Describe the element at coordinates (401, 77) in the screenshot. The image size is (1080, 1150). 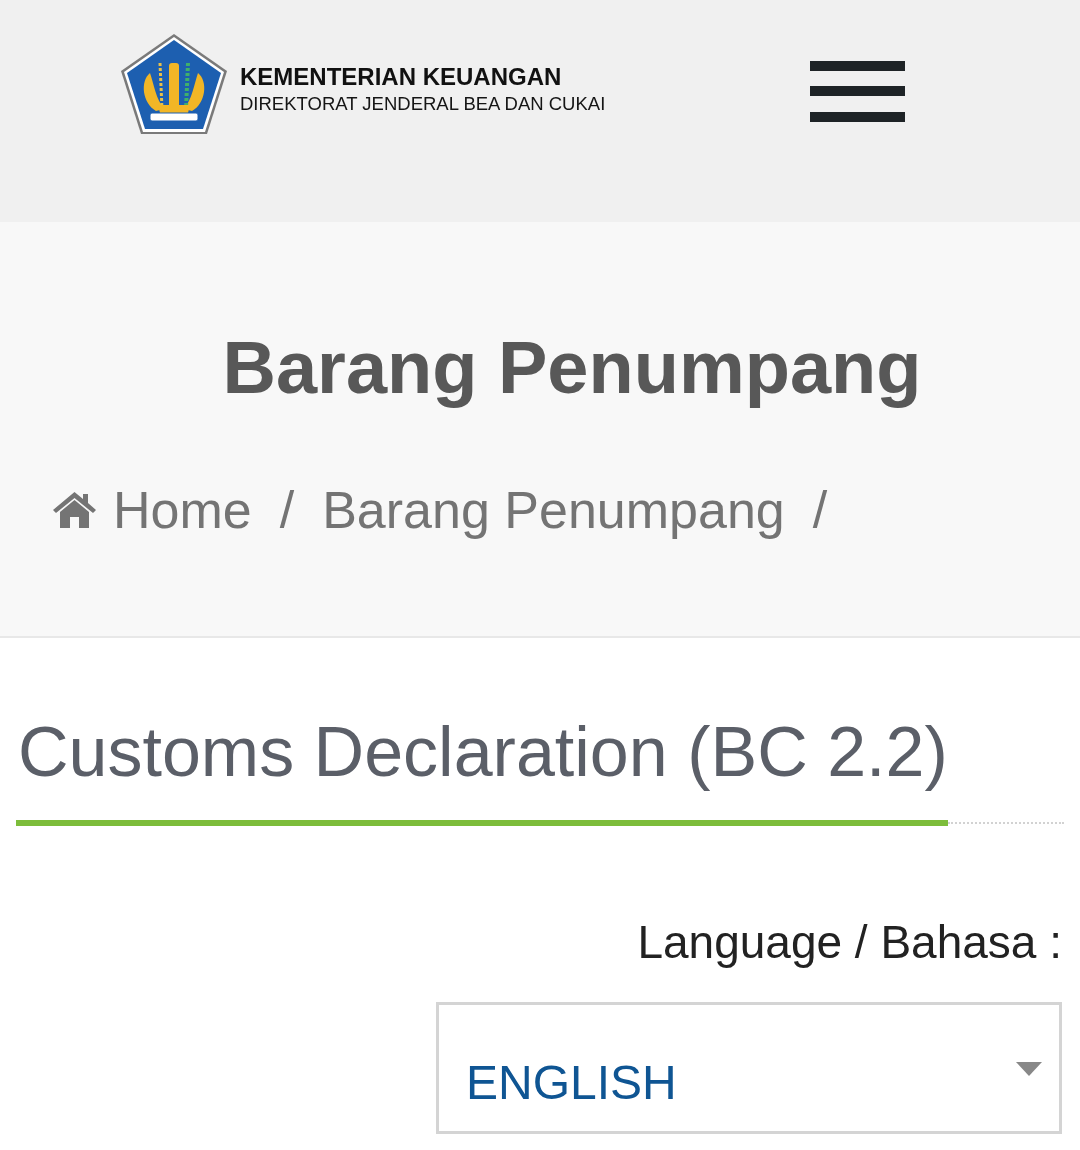
I see `ministry-name: KEMENTERIAN KEUANGAN` at that location.